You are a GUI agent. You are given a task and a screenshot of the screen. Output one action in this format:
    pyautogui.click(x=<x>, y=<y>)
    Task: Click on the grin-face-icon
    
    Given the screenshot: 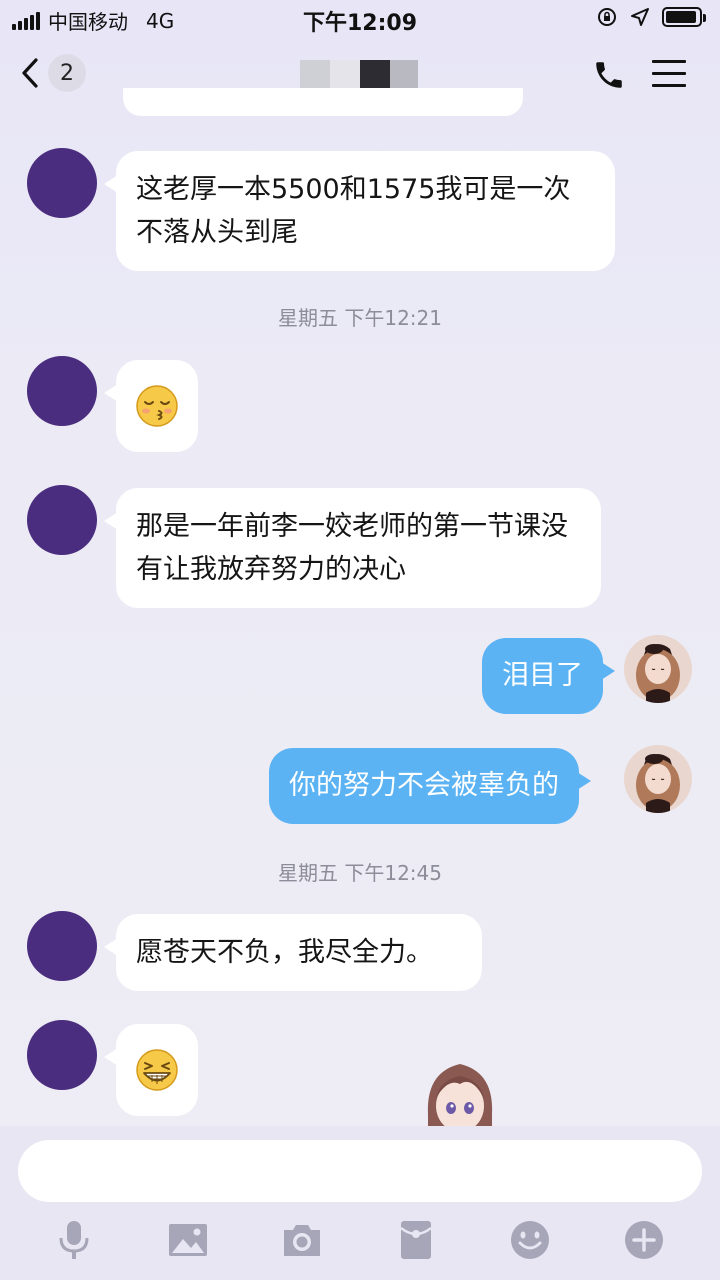 What is the action you would take?
    pyautogui.click(x=157, y=1070)
    